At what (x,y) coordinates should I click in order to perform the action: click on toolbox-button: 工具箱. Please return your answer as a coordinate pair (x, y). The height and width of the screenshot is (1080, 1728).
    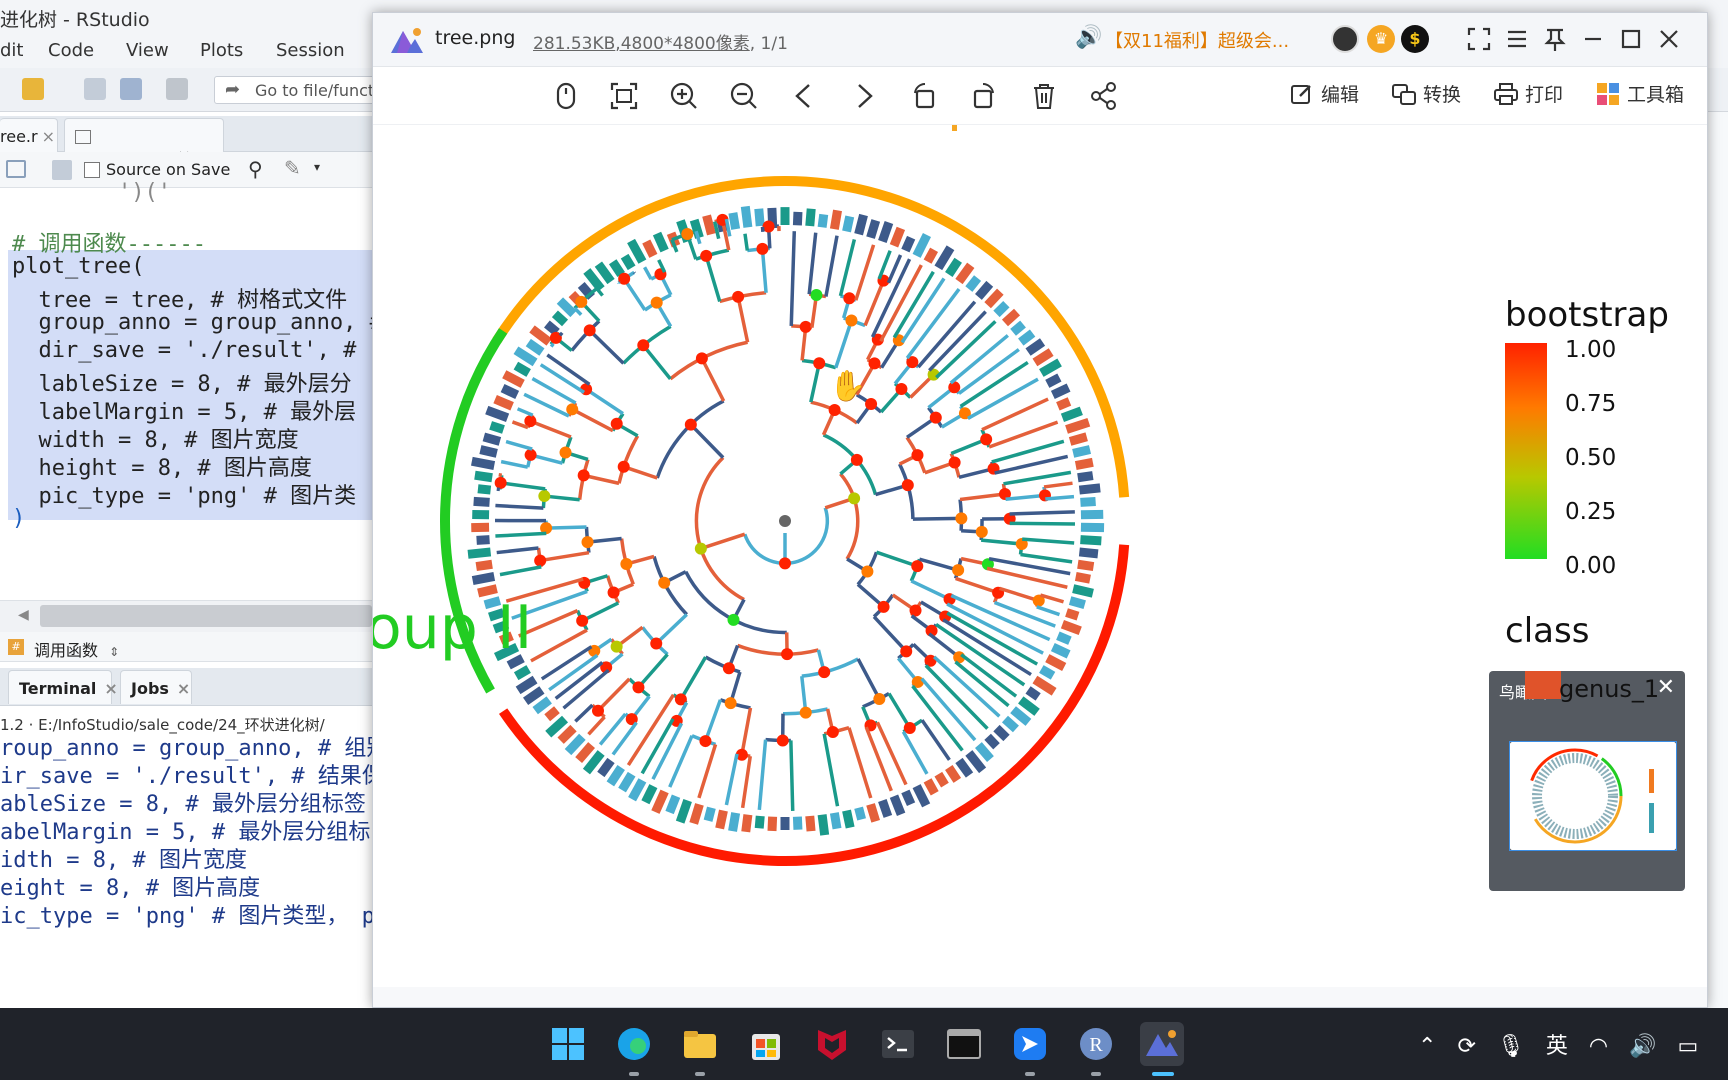
    Looking at the image, I should click on (1650, 96).